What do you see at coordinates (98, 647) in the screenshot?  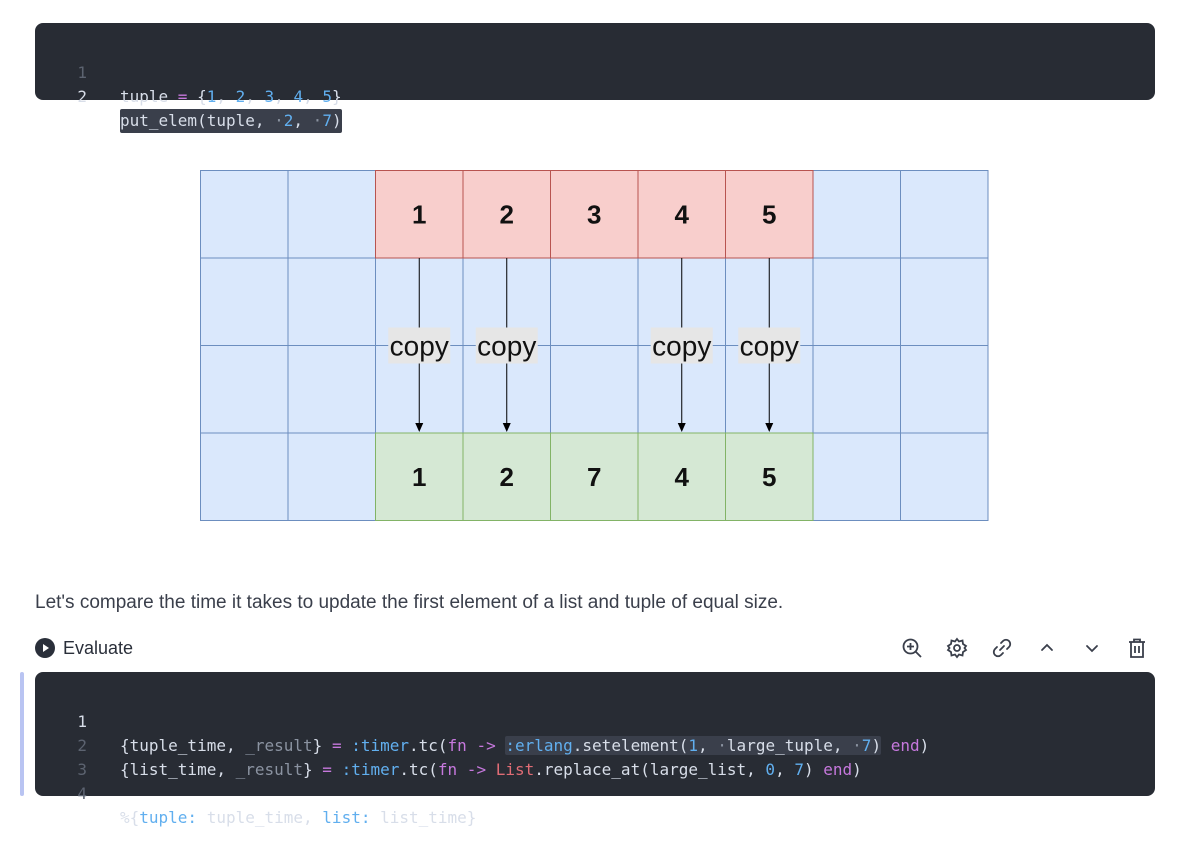 I see `evaluate-label: Evaluate` at bounding box center [98, 647].